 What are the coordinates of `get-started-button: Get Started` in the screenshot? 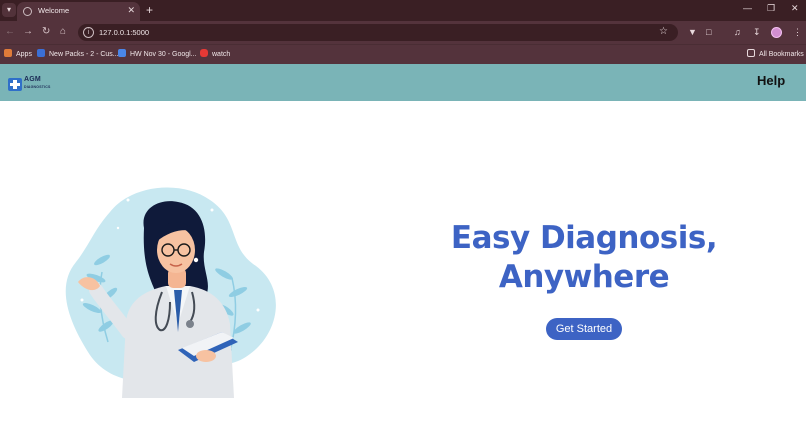 It's located at (584, 329).